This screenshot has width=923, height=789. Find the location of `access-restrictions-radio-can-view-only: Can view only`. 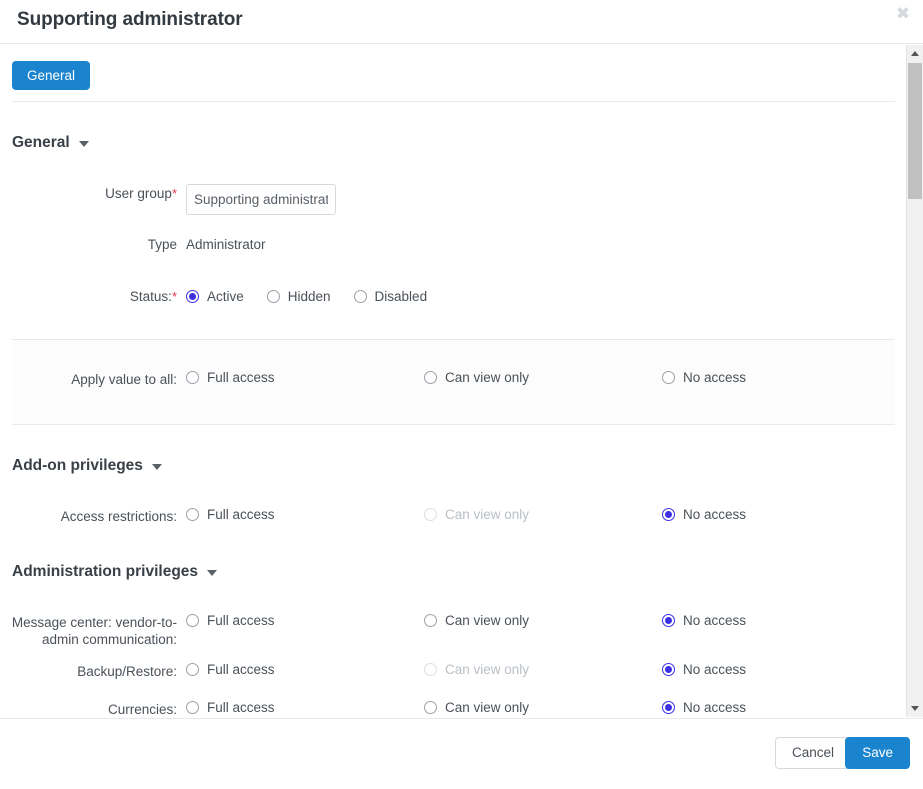

access-restrictions-radio-can-view-only: Can view only is located at coordinates (476, 514).